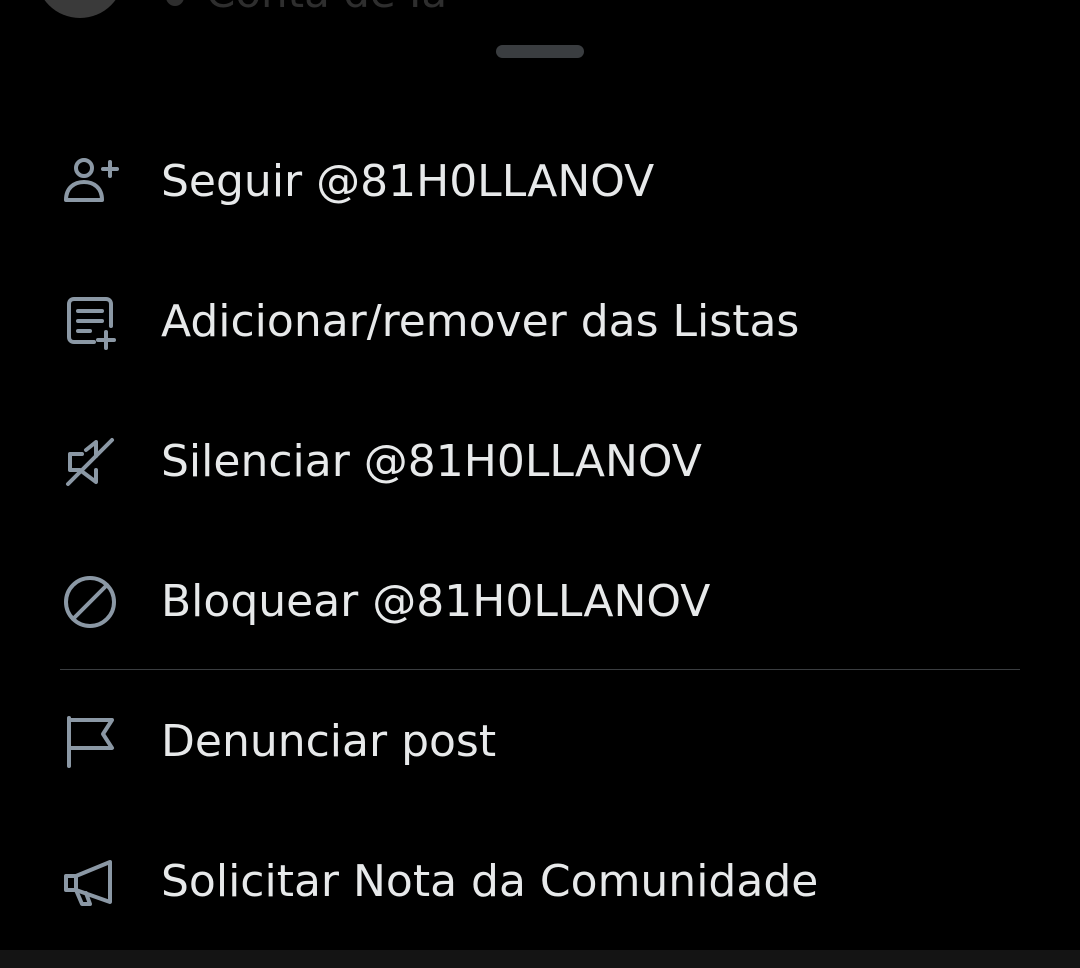 The width and height of the screenshot is (1080, 968). I want to click on avatar, so click(80, 9).